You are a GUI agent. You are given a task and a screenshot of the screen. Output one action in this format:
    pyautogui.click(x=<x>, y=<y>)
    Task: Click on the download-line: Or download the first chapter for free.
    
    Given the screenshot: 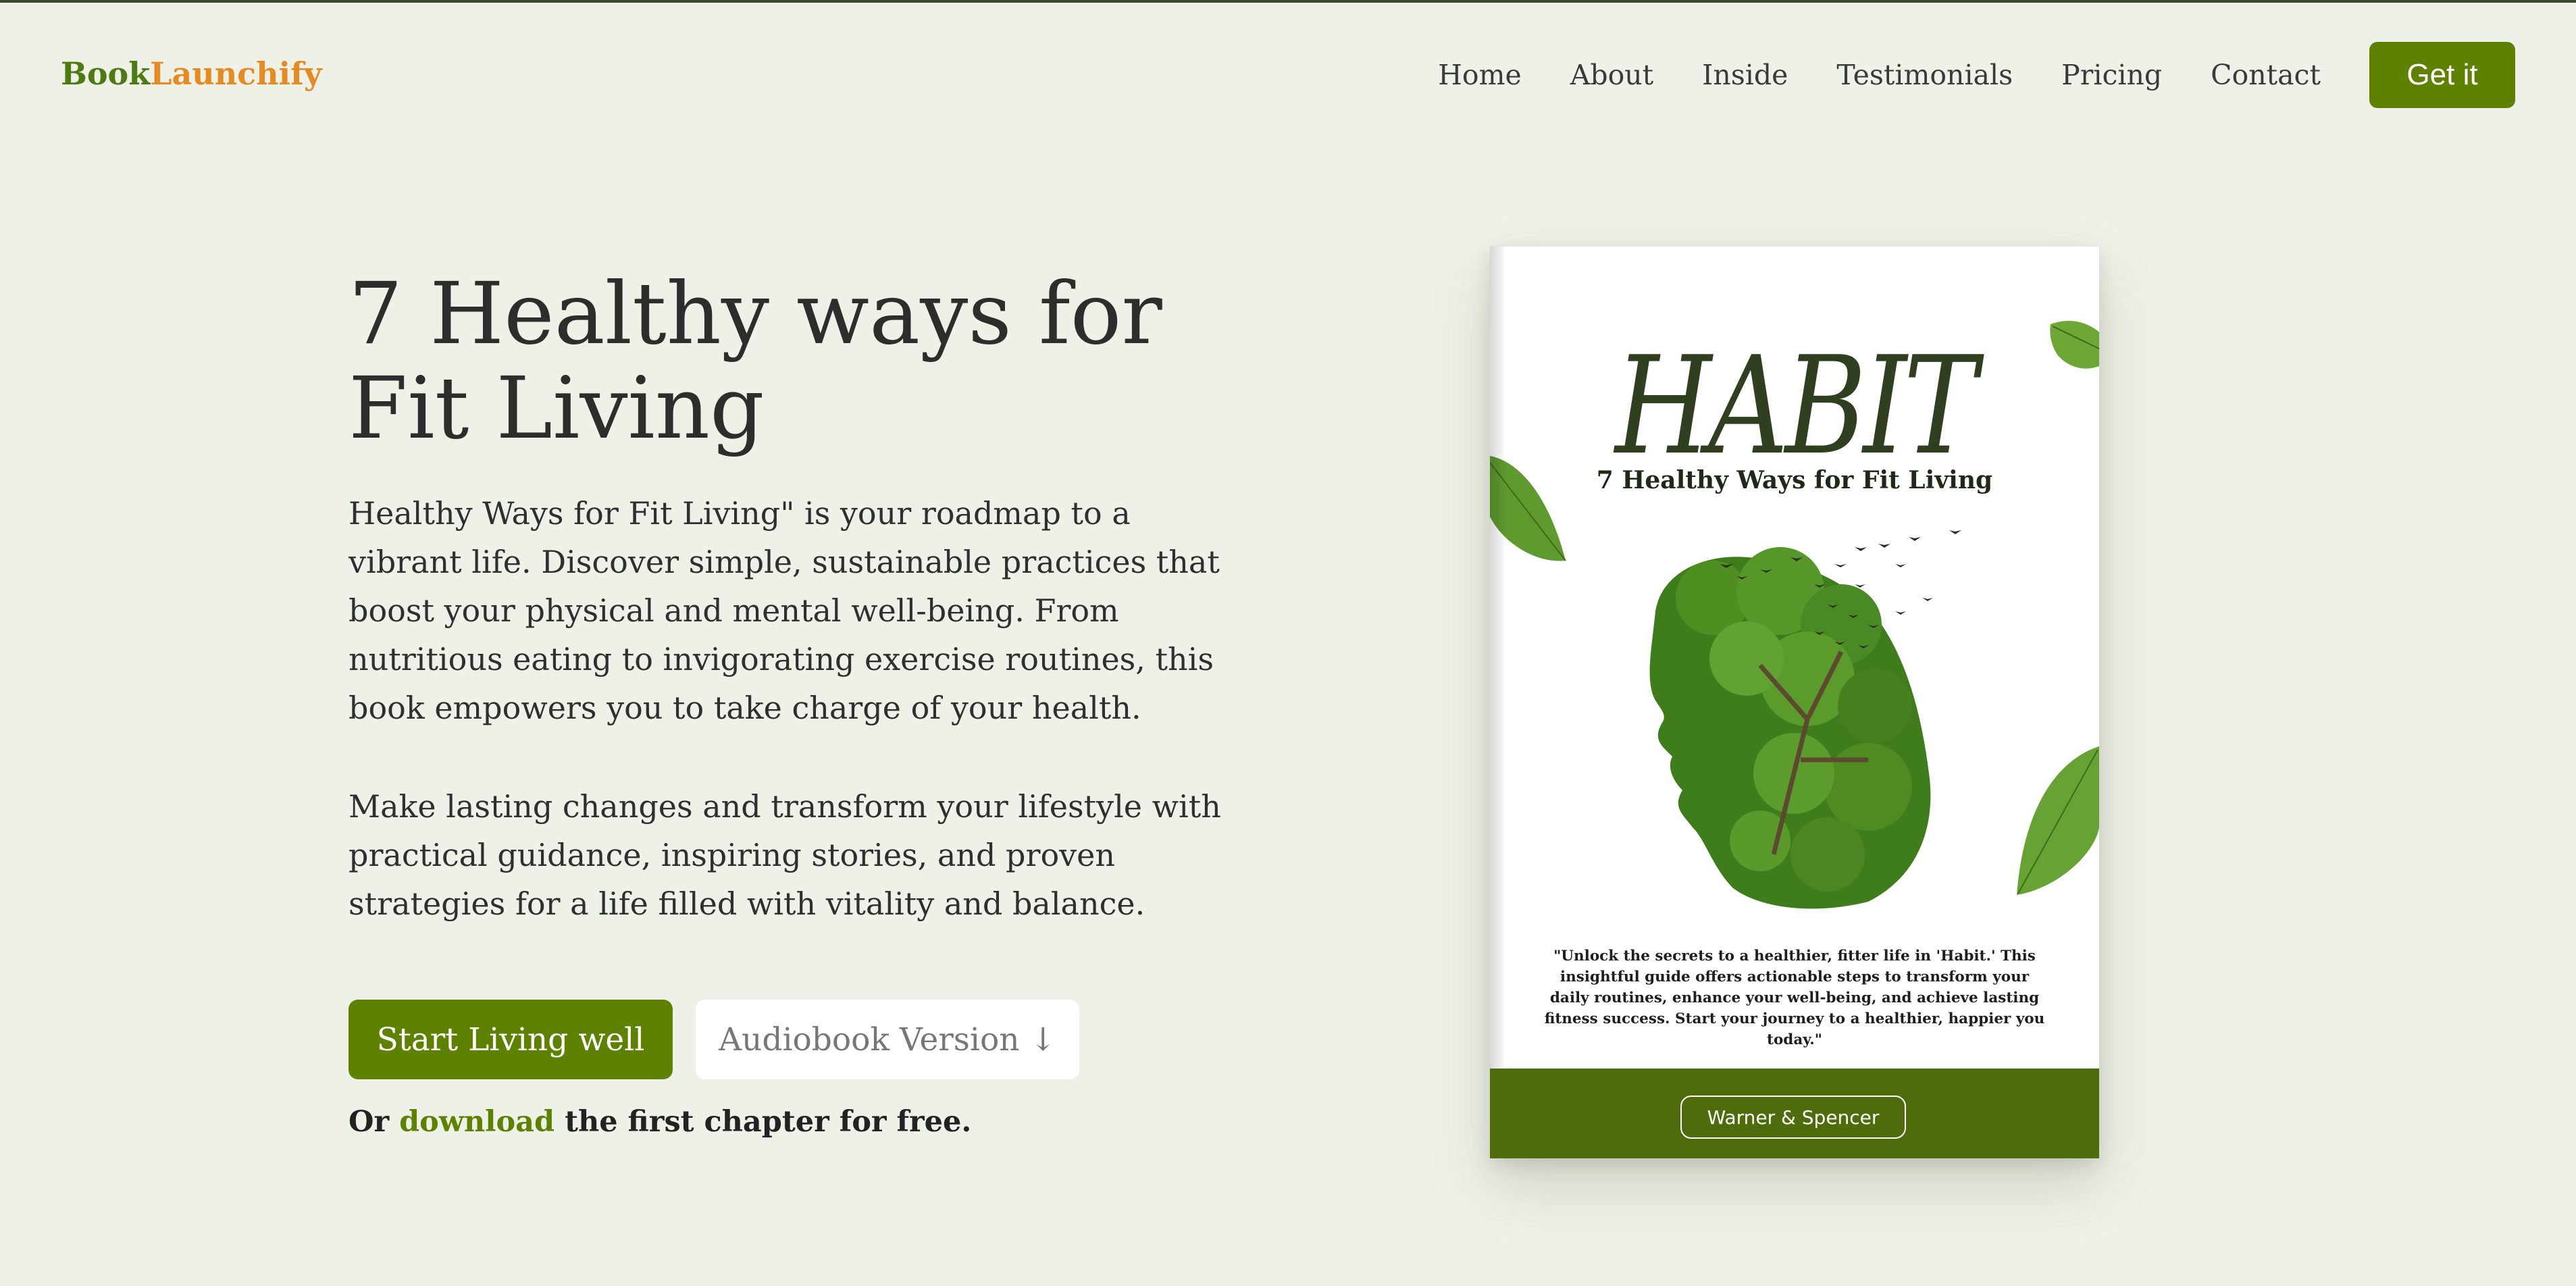 What is the action you would take?
    pyautogui.click(x=660, y=1122)
    